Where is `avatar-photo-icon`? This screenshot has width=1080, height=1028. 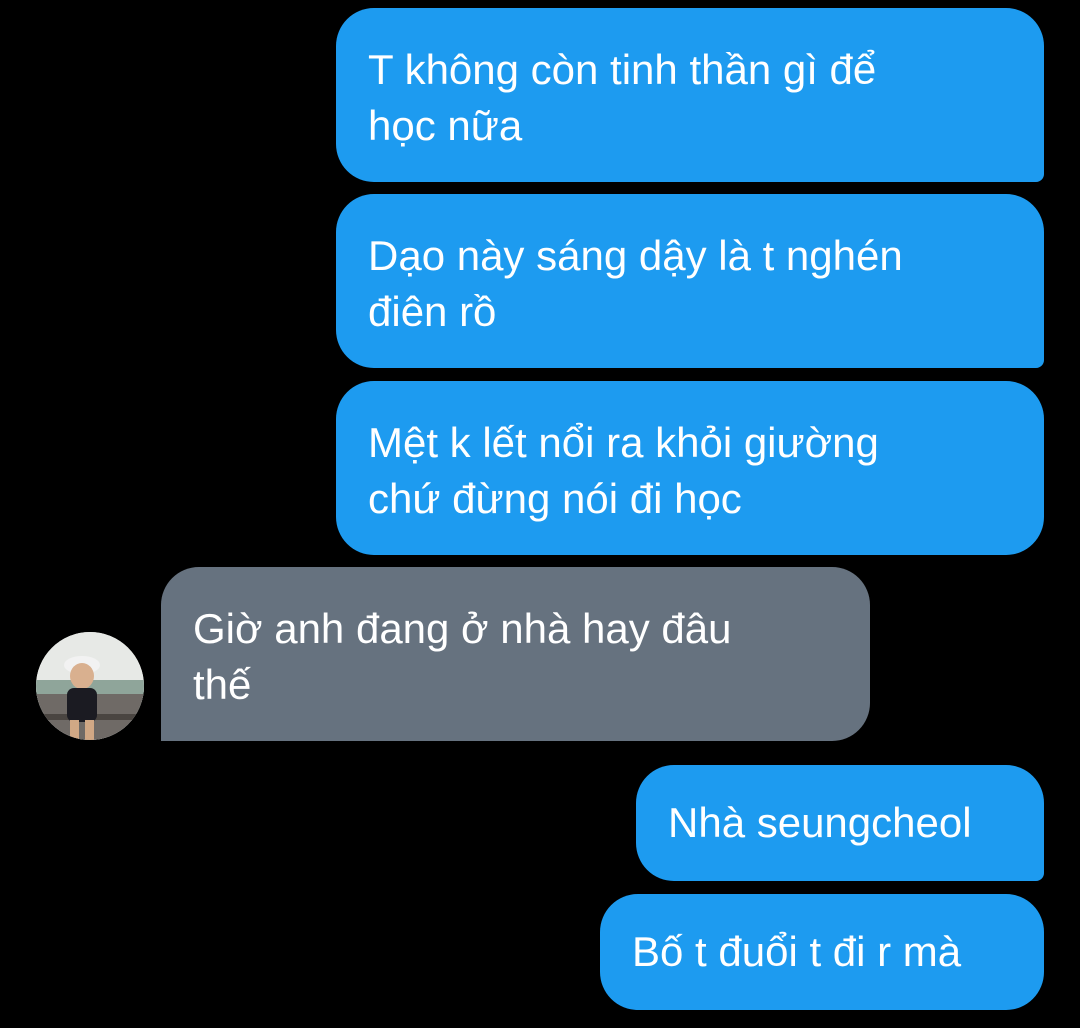 avatar-photo-icon is located at coordinates (90, 686).